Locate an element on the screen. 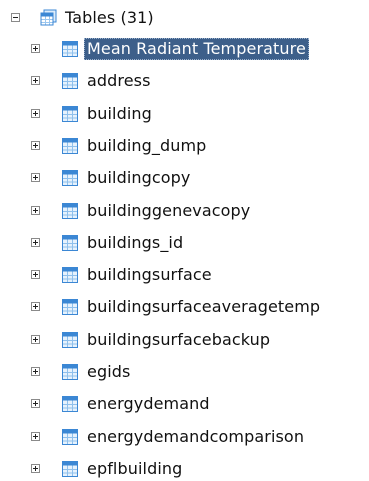  table-tree-item: energydemand is located at coordinates (184, 404).